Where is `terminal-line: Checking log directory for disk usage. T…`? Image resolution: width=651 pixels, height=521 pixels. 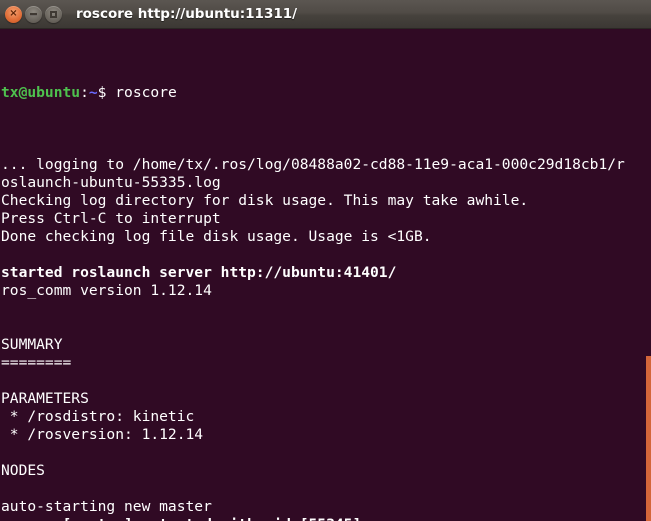 terminal-line: Checking log directory for disk usage. T… is located at coordinates (265, 200).